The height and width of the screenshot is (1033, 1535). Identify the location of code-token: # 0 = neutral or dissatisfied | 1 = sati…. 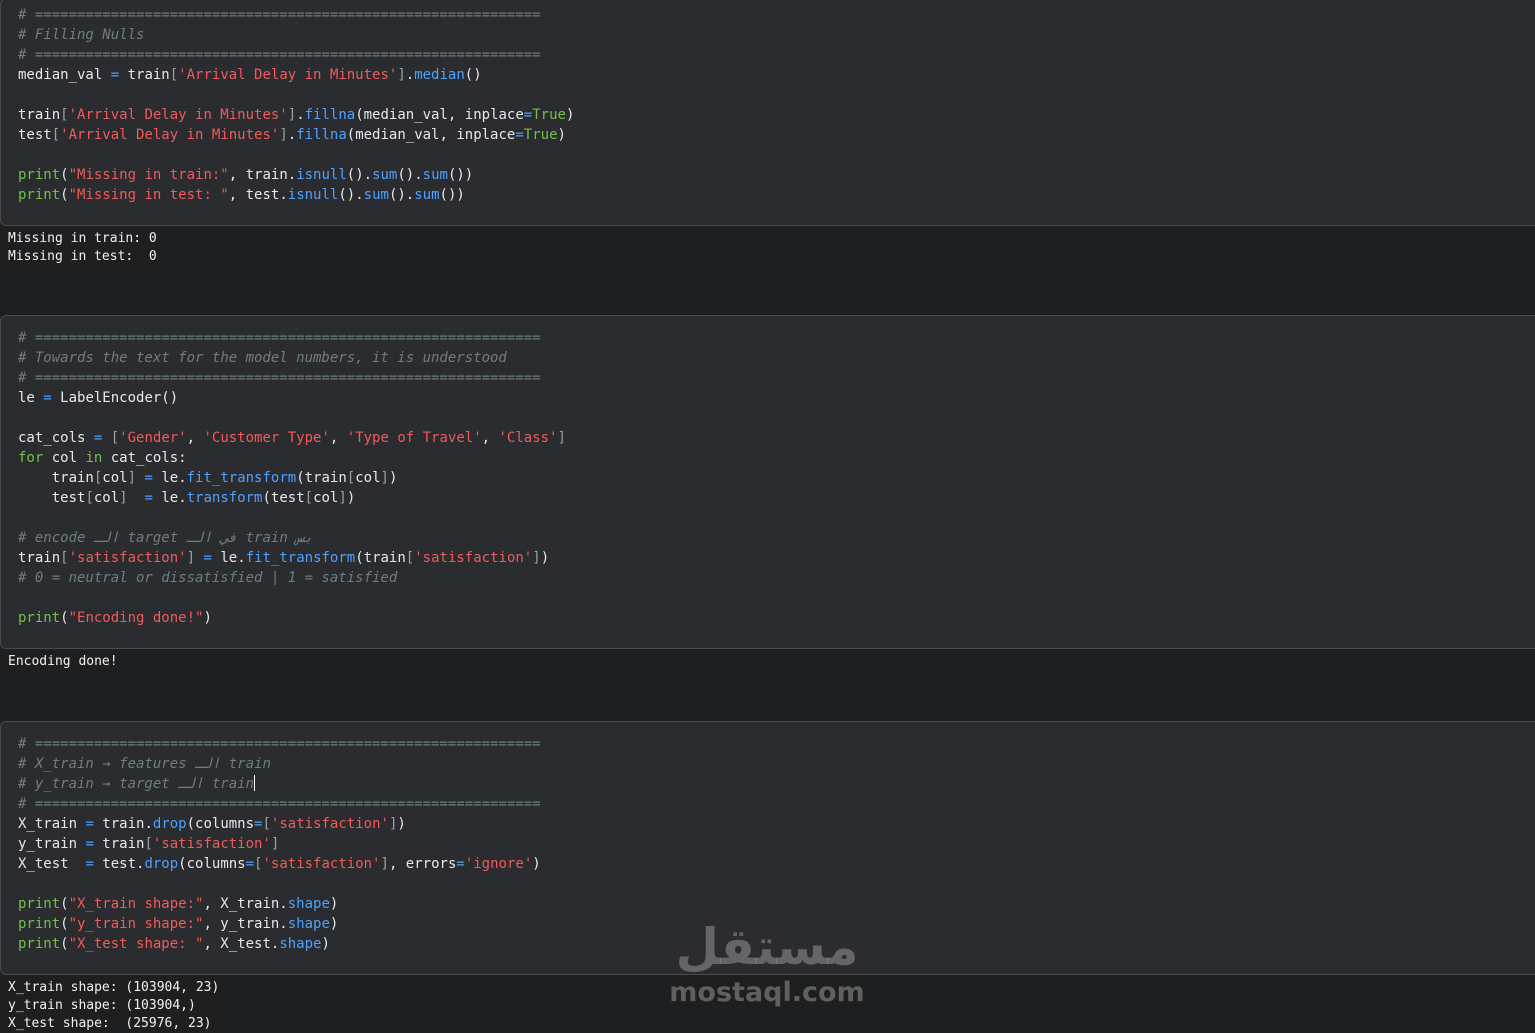
(208, 578).